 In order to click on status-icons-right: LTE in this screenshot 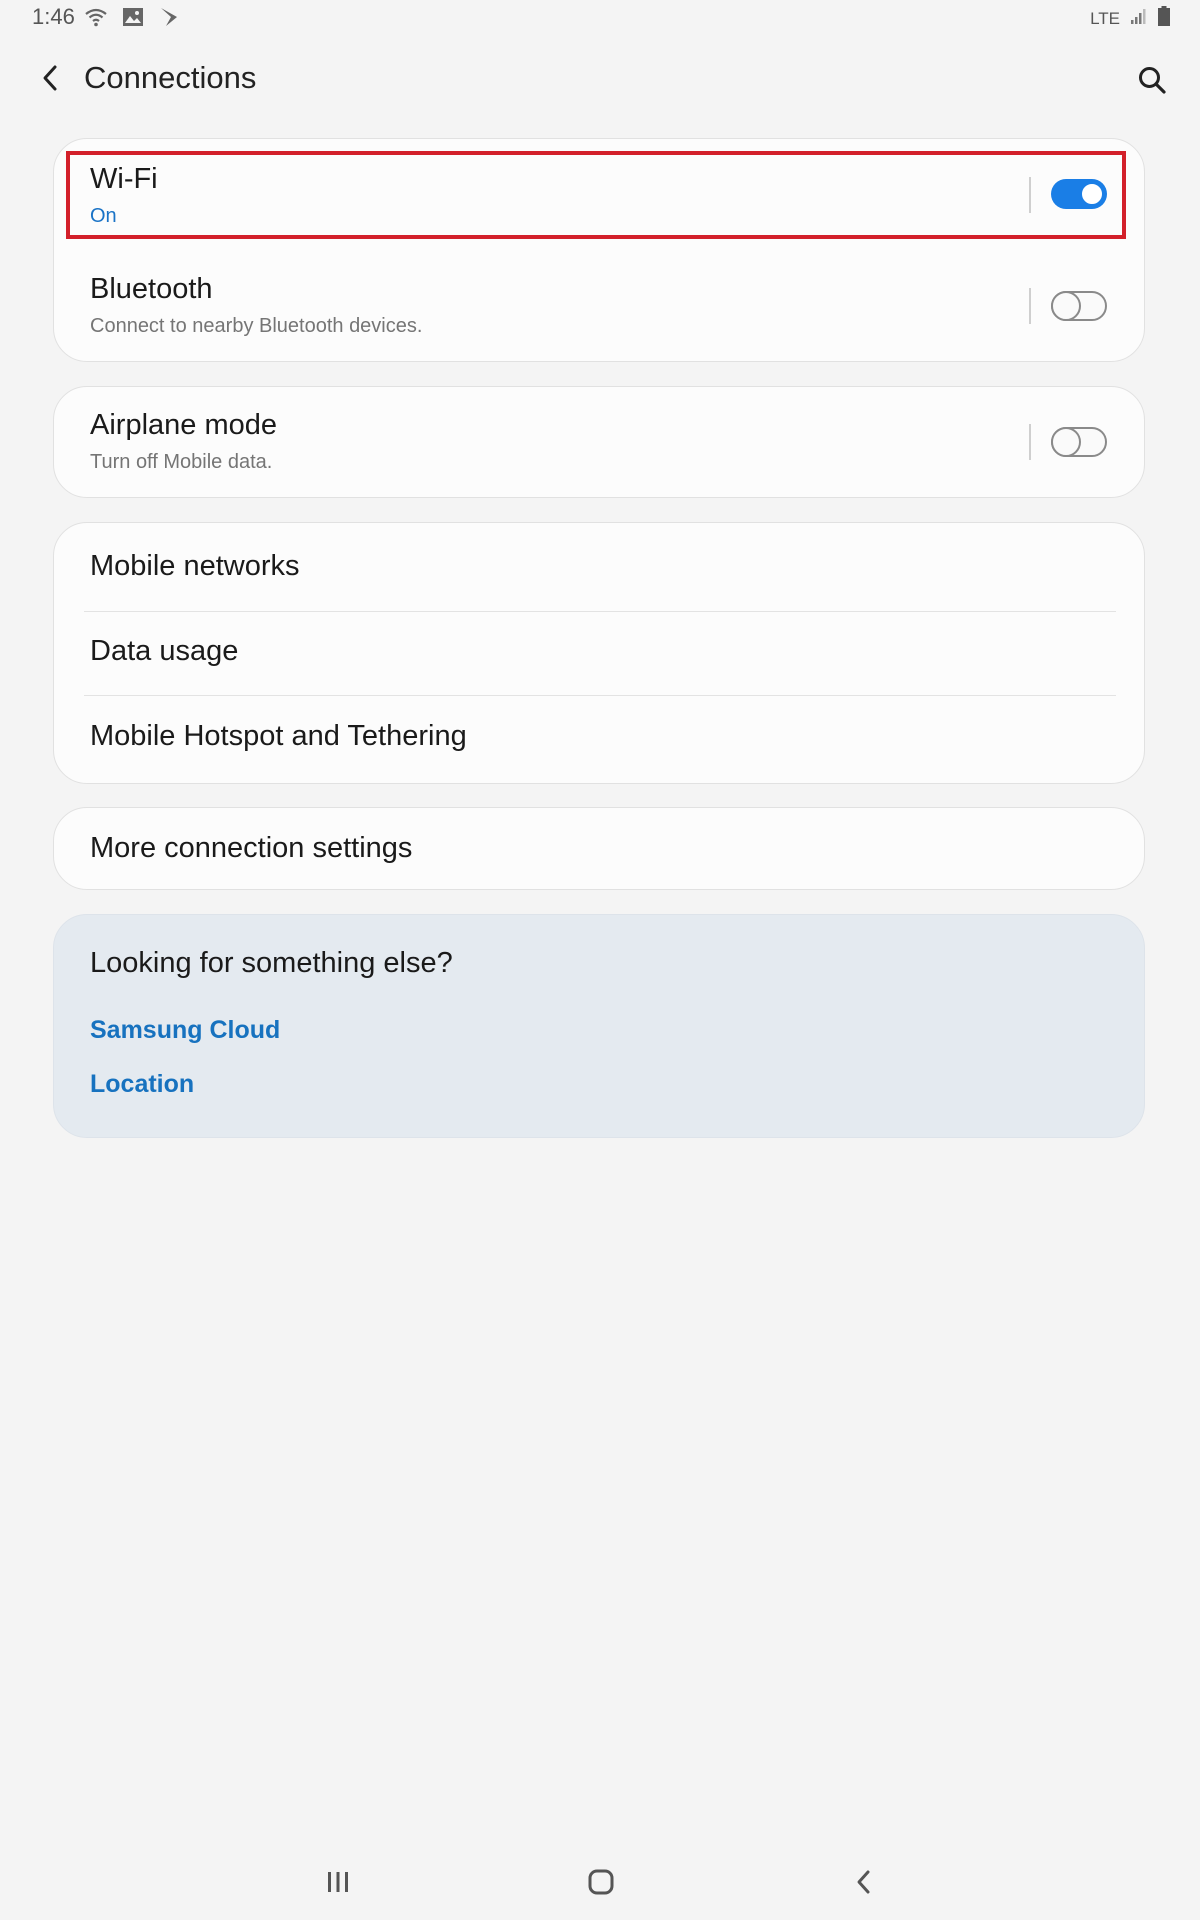, I will do `click(1130, 18)`.